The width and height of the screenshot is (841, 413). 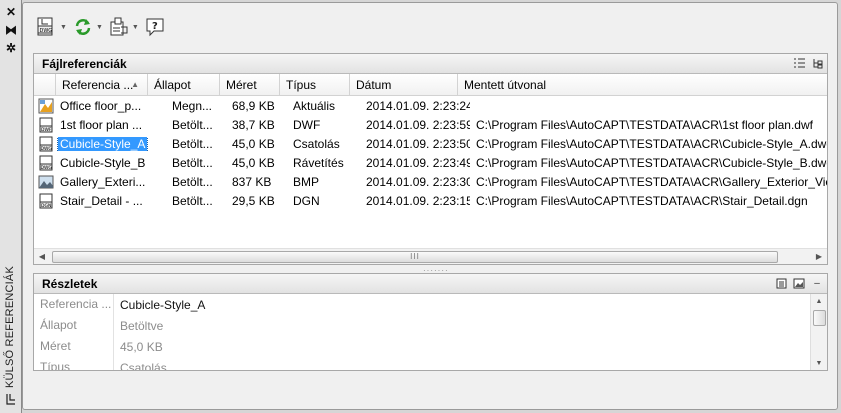 I want to click on details-header: Részletek –, so click(x=430, y=284).